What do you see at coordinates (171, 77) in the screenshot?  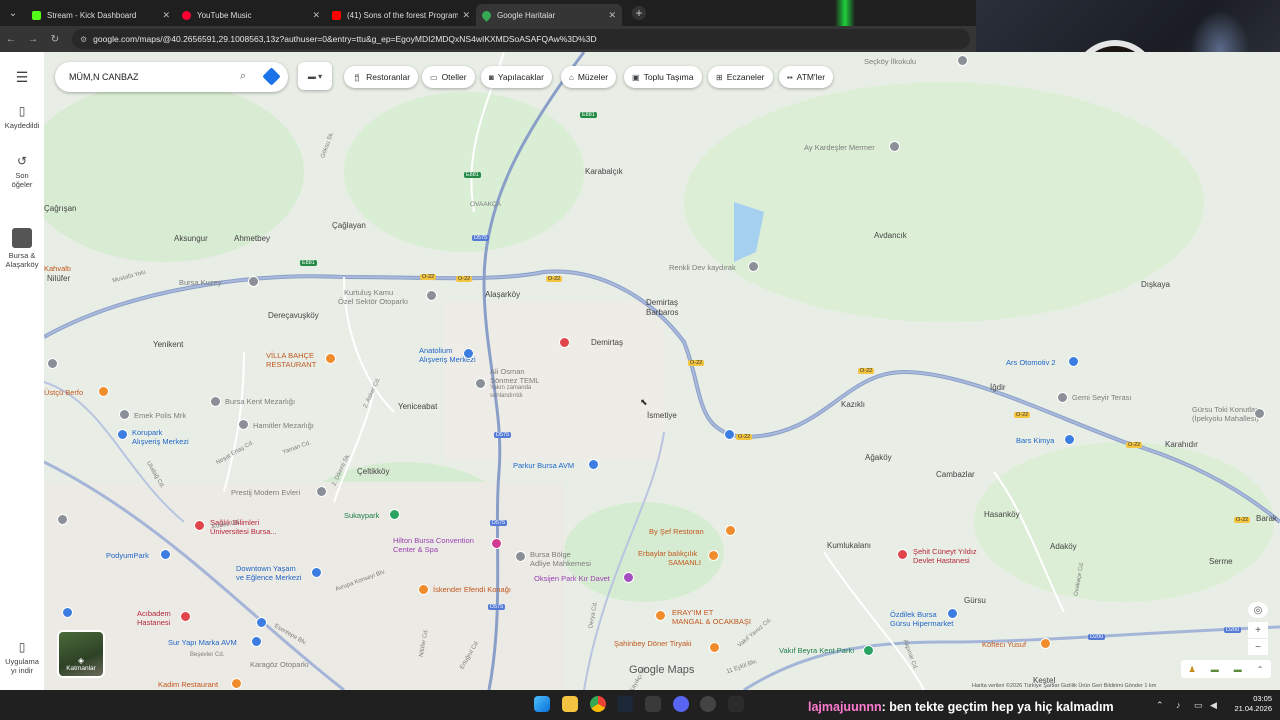 I see `search-input: MÜM,N CANBAZ ⌕` at bounding box center [171, 77].